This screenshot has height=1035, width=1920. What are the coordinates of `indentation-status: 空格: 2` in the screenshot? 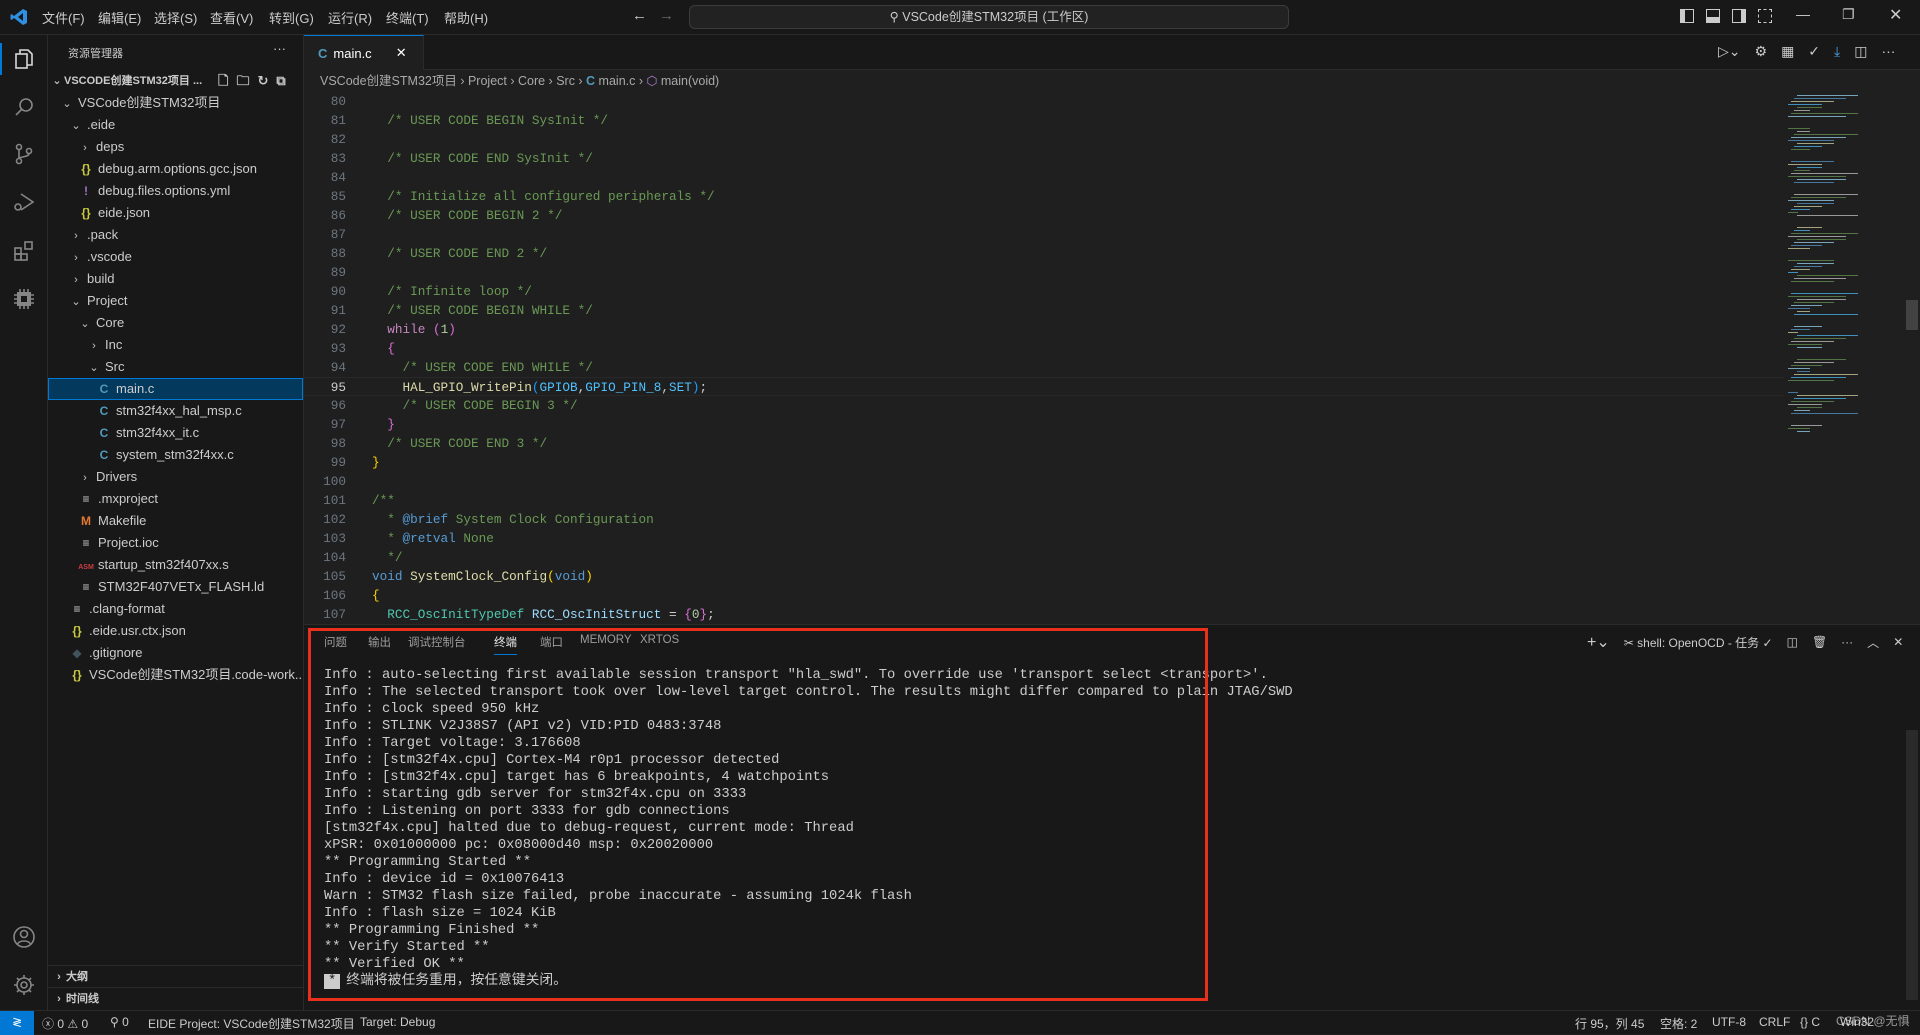 It's located at (1678, 1023).